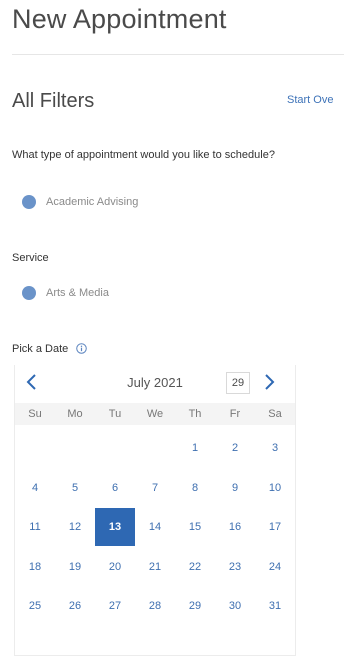 Image resolution: width=344 pixels, height=656 pixels. I want to click on calendar-day: 31, so click(275, 606).